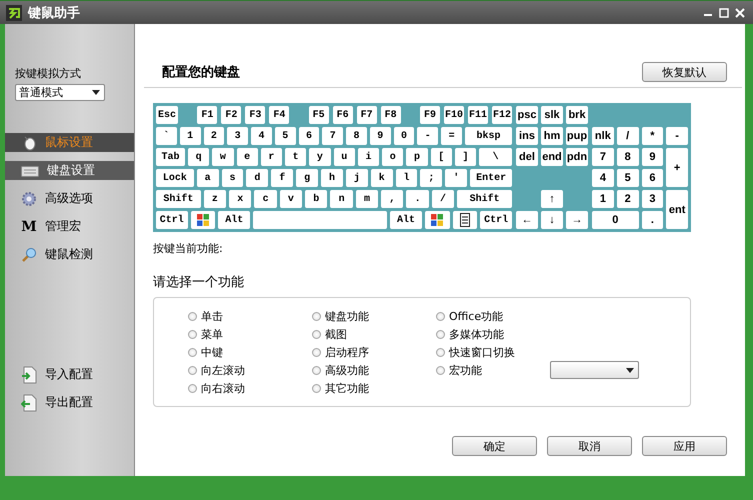  I want to click on key: d, so click(257, 178).